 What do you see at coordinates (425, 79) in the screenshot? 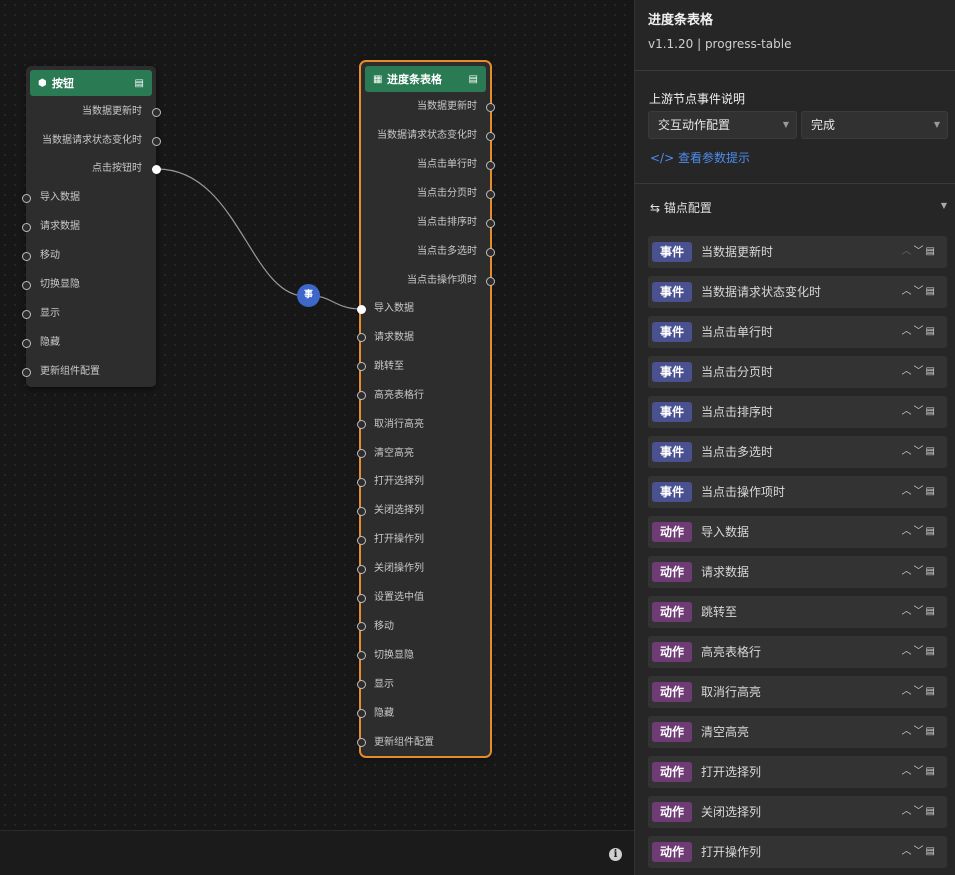
I see `table-node-header: ▦ 进度条表格 ▤` at bounding box center [425, 79].